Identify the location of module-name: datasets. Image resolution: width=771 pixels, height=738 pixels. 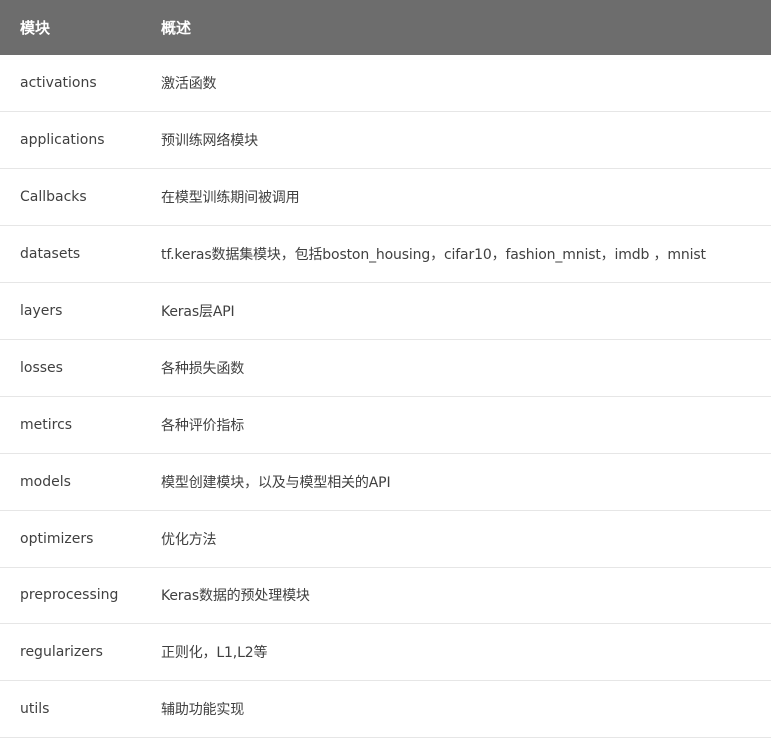
(50, 254).